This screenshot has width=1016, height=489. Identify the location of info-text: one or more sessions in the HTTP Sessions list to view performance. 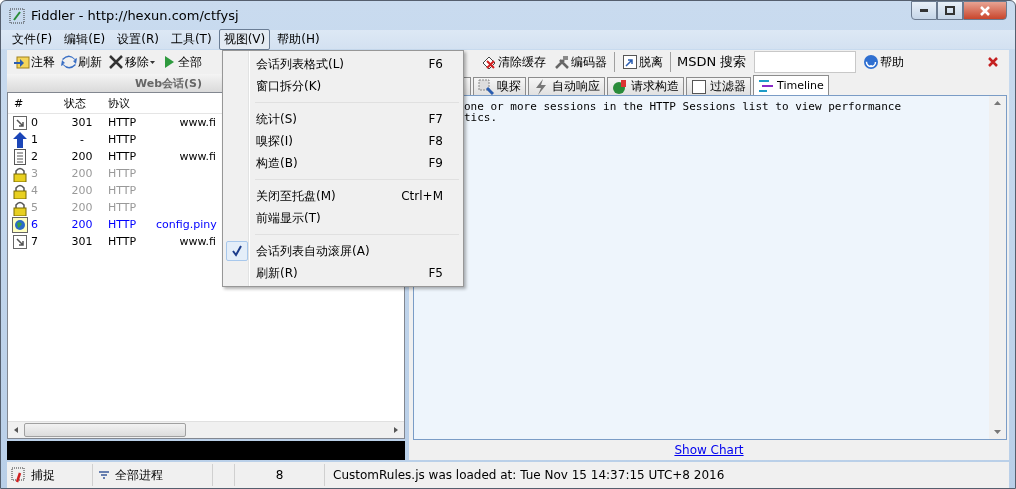
(683, 106).